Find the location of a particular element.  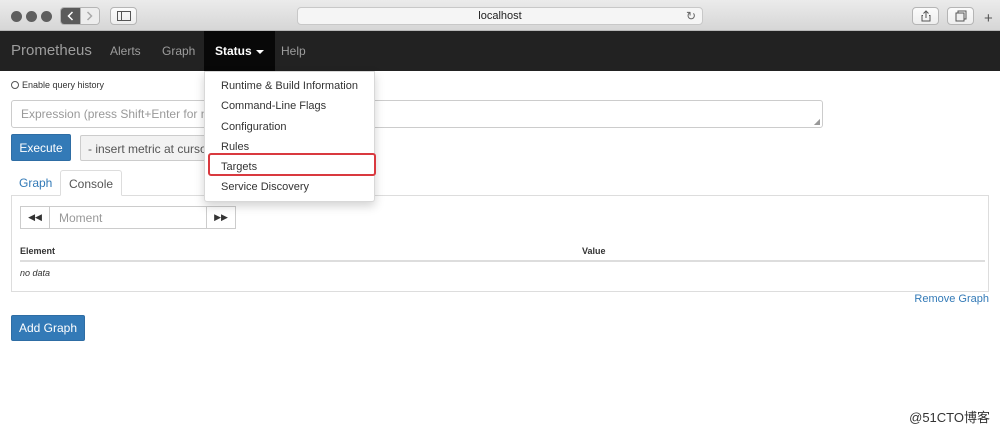

fast-forward-icon: ▶▶ is located at coordinates (221, 217).